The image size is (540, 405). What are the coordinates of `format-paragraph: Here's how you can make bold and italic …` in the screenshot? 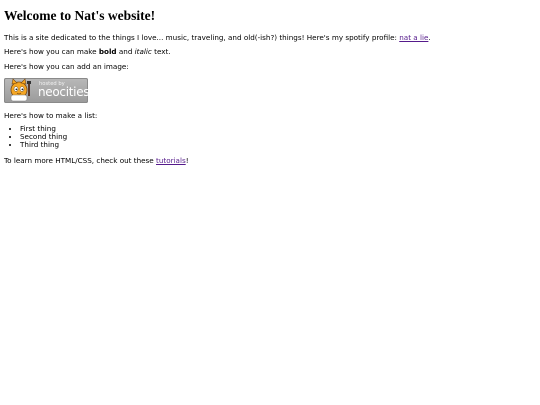 It's located at (87, 51).